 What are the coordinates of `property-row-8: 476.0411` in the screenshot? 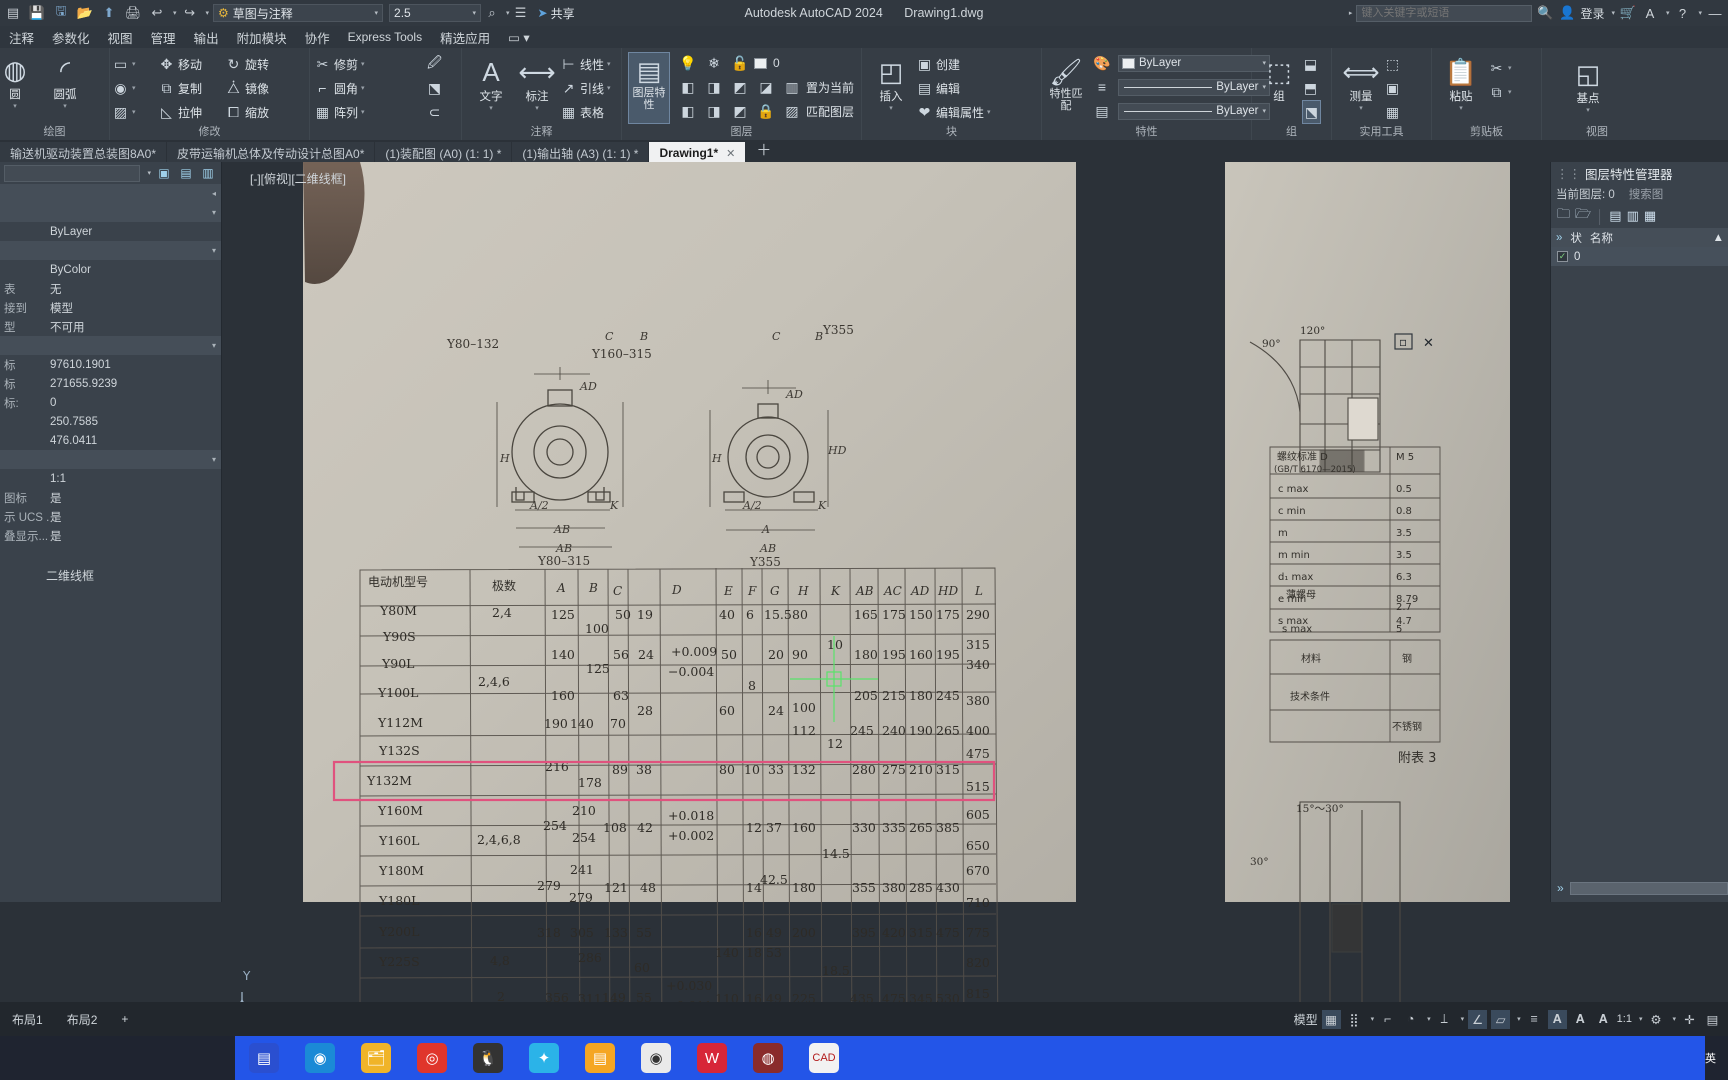 It's located at (110, 440).